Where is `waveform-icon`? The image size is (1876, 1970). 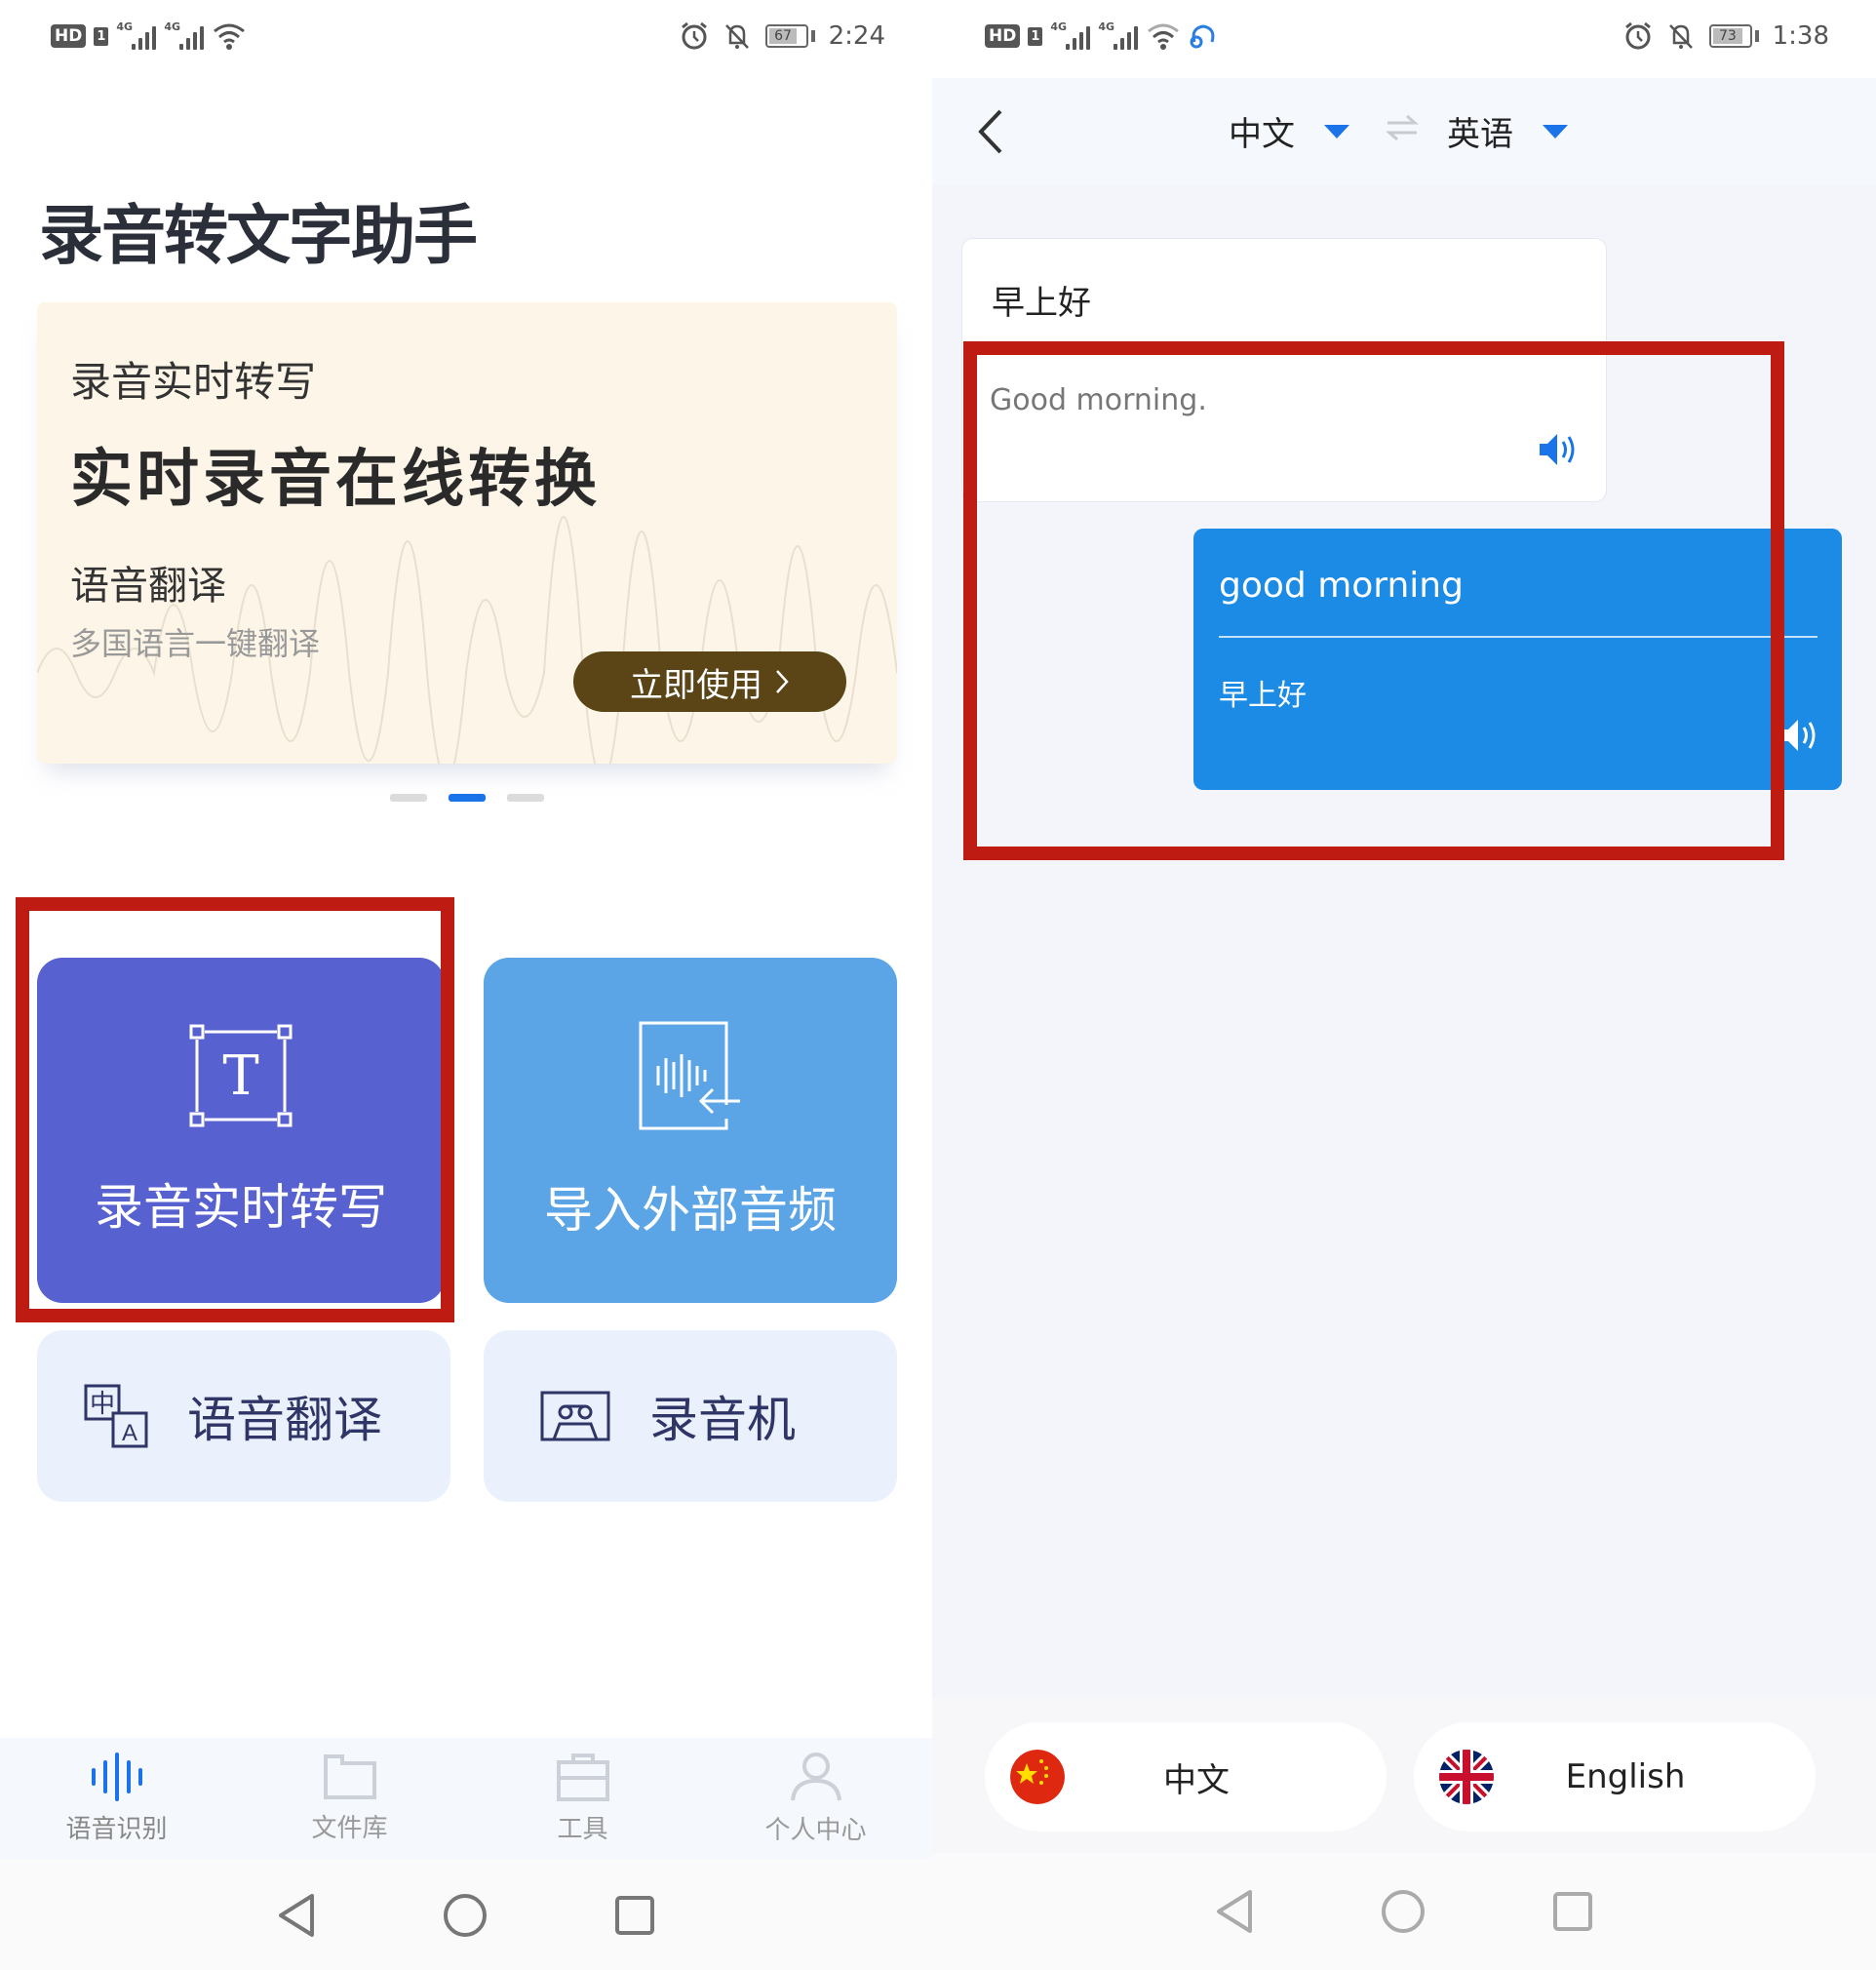
waveform-icon is located at coordinates (116, 1776).